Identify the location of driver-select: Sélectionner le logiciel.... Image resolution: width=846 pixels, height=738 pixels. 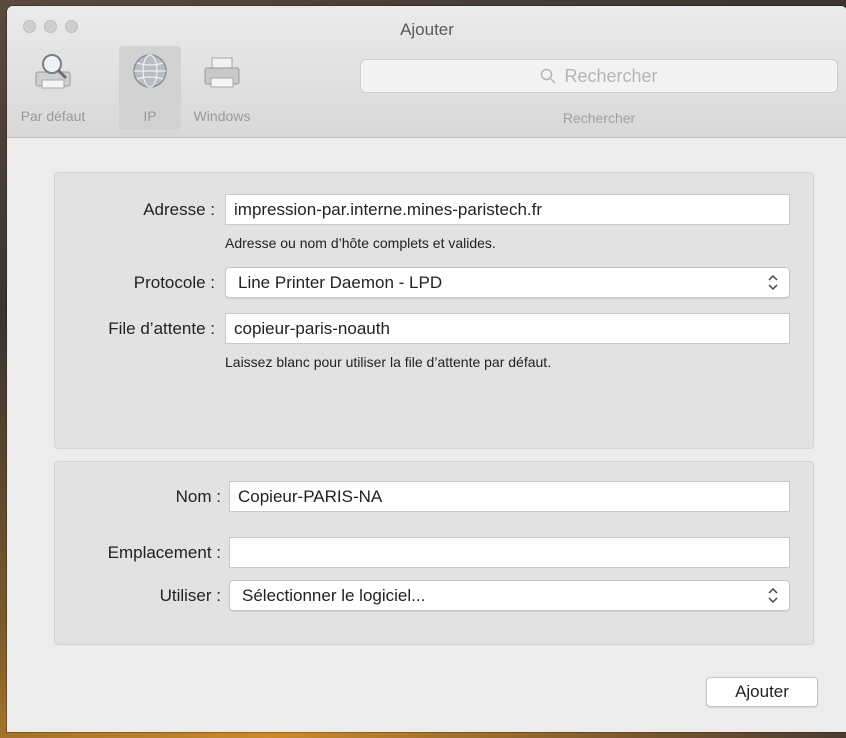
(509, 595).